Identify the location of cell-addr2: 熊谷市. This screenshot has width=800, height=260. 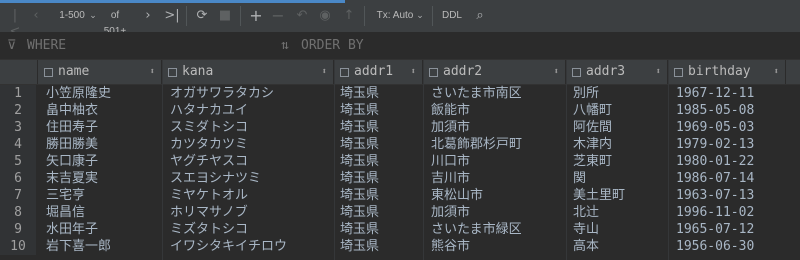
(450, 246).